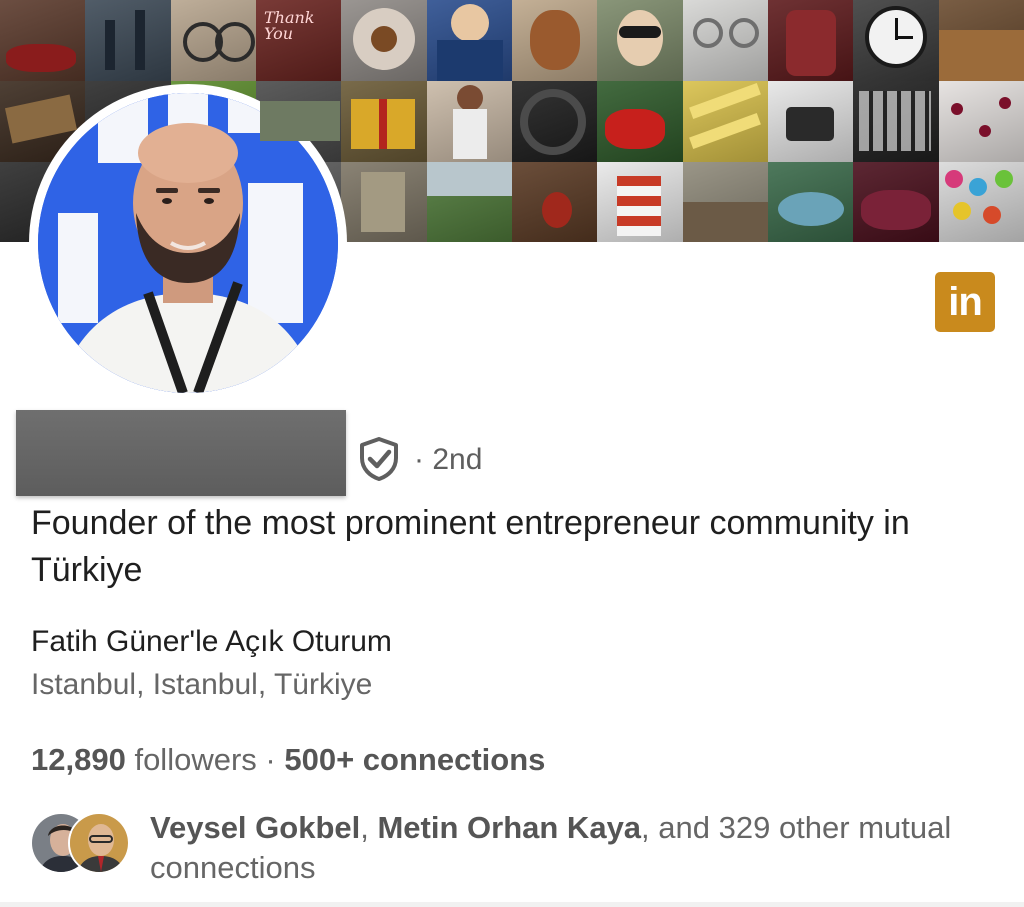  Describe the element at coordinates (379, 459) in the screenshot. I see `shield-check-icon` at that location.